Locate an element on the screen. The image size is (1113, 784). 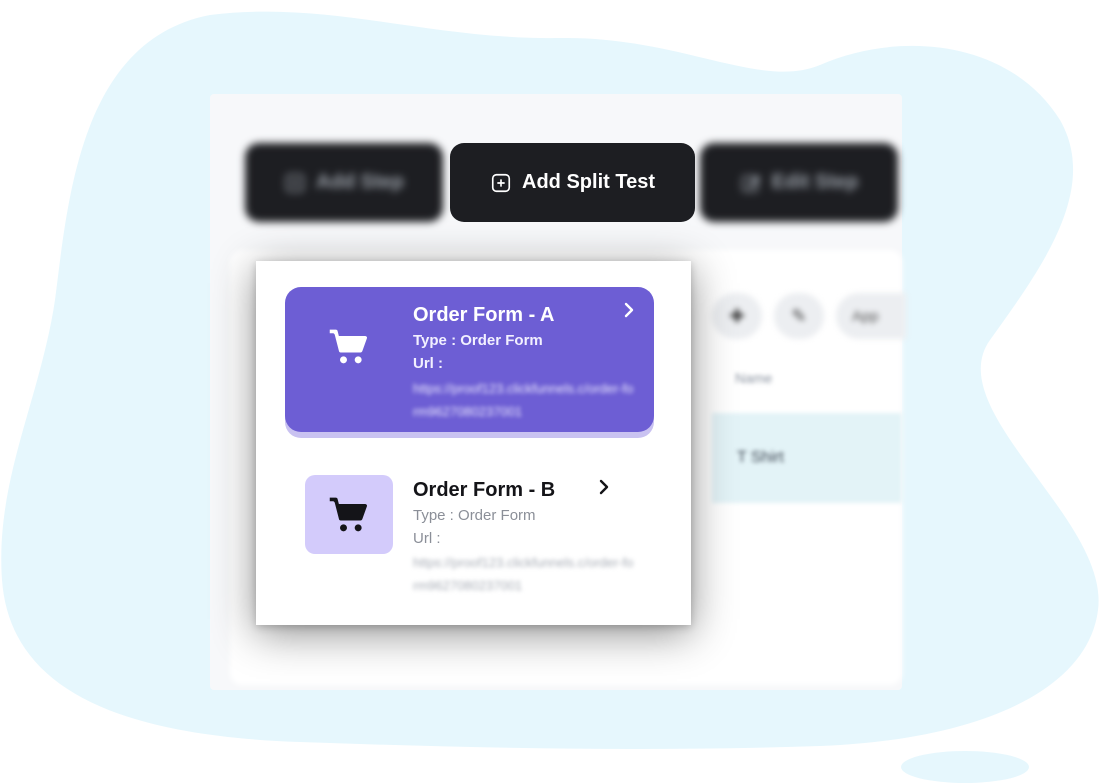
variant-title: Order Form - B is located at coordinates (484, 490).